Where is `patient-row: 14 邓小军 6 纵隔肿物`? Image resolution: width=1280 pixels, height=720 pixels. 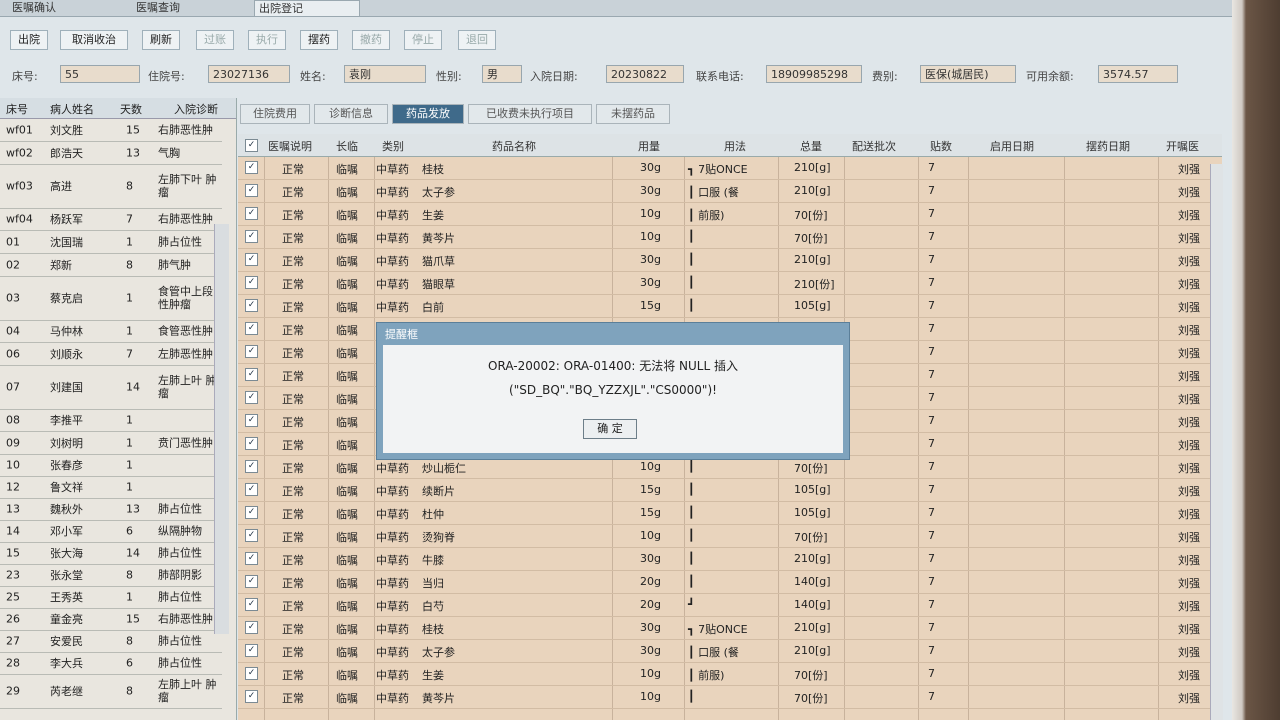 patient-row: 14 邓小军 6 纵隔肿物 is located at coordinates (111, 531).